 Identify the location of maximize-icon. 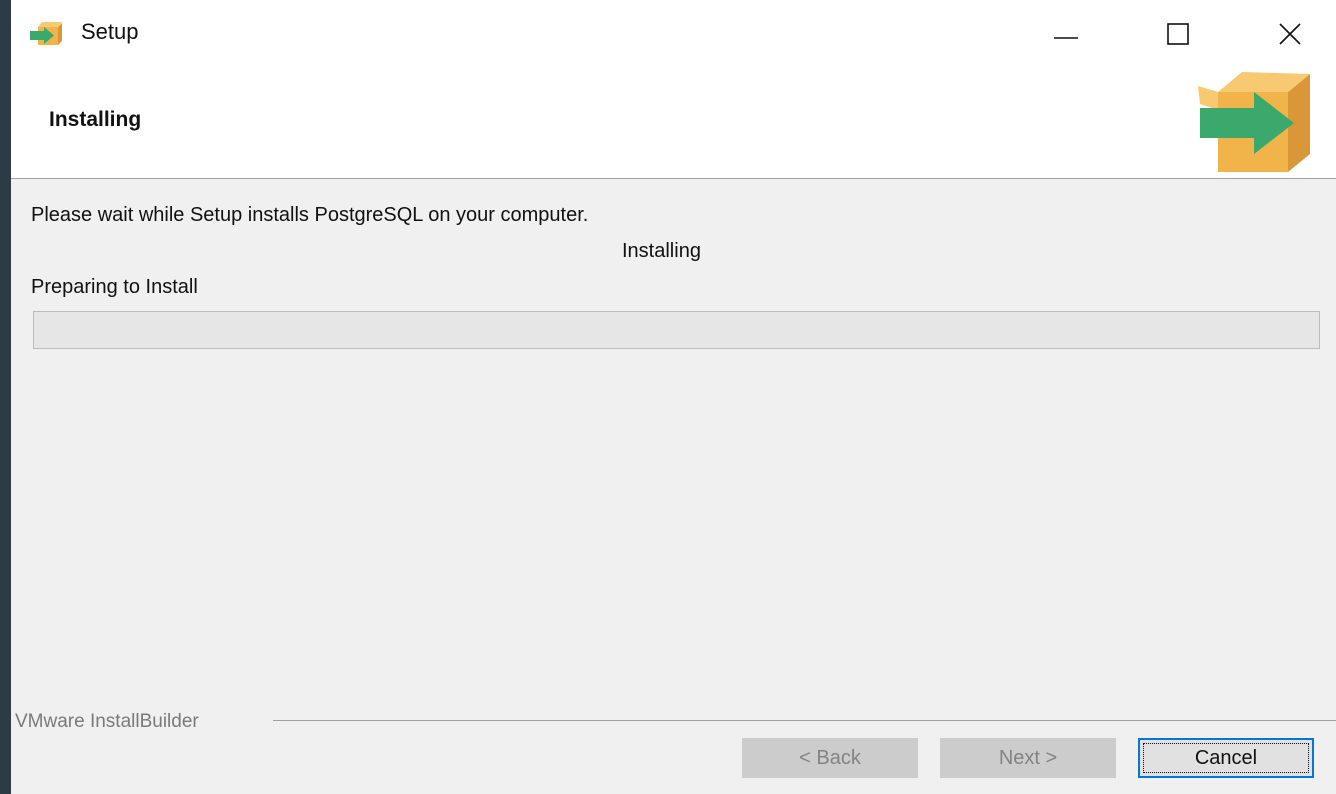
(1178, 34).